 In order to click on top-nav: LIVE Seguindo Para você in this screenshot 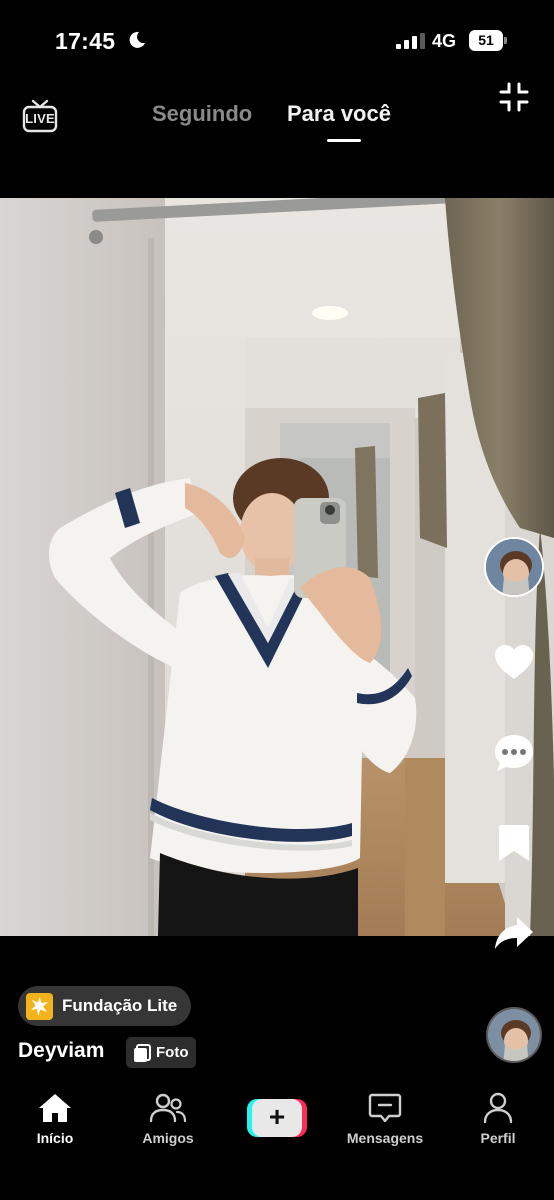, I will do `click(277, 130)`.